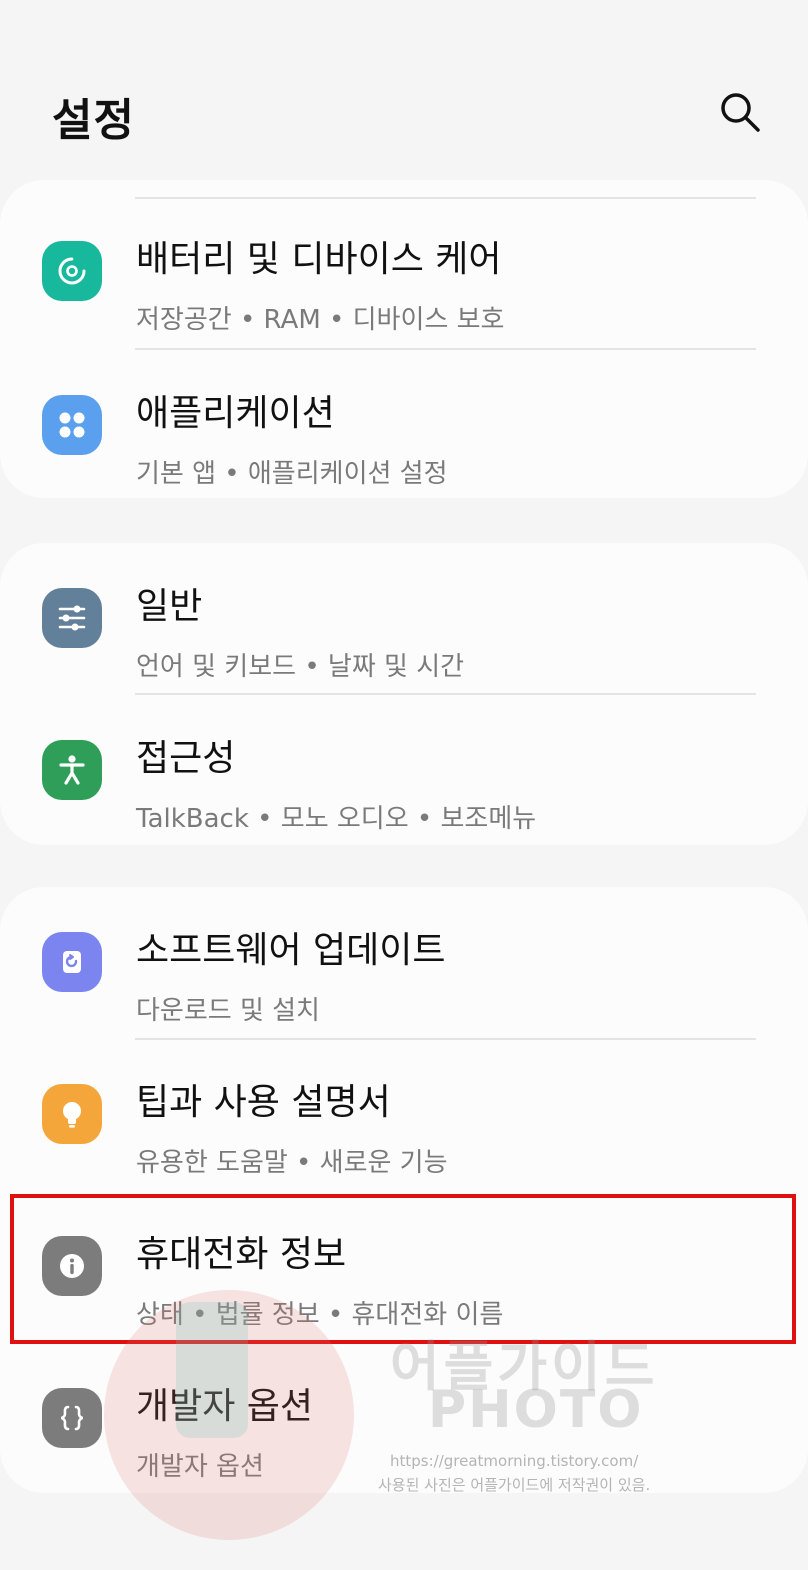  What do you see at coordinates (186, 758) in the screenshot?
I see `settings-item-label: 접근성` at bounding box center [186, 758].